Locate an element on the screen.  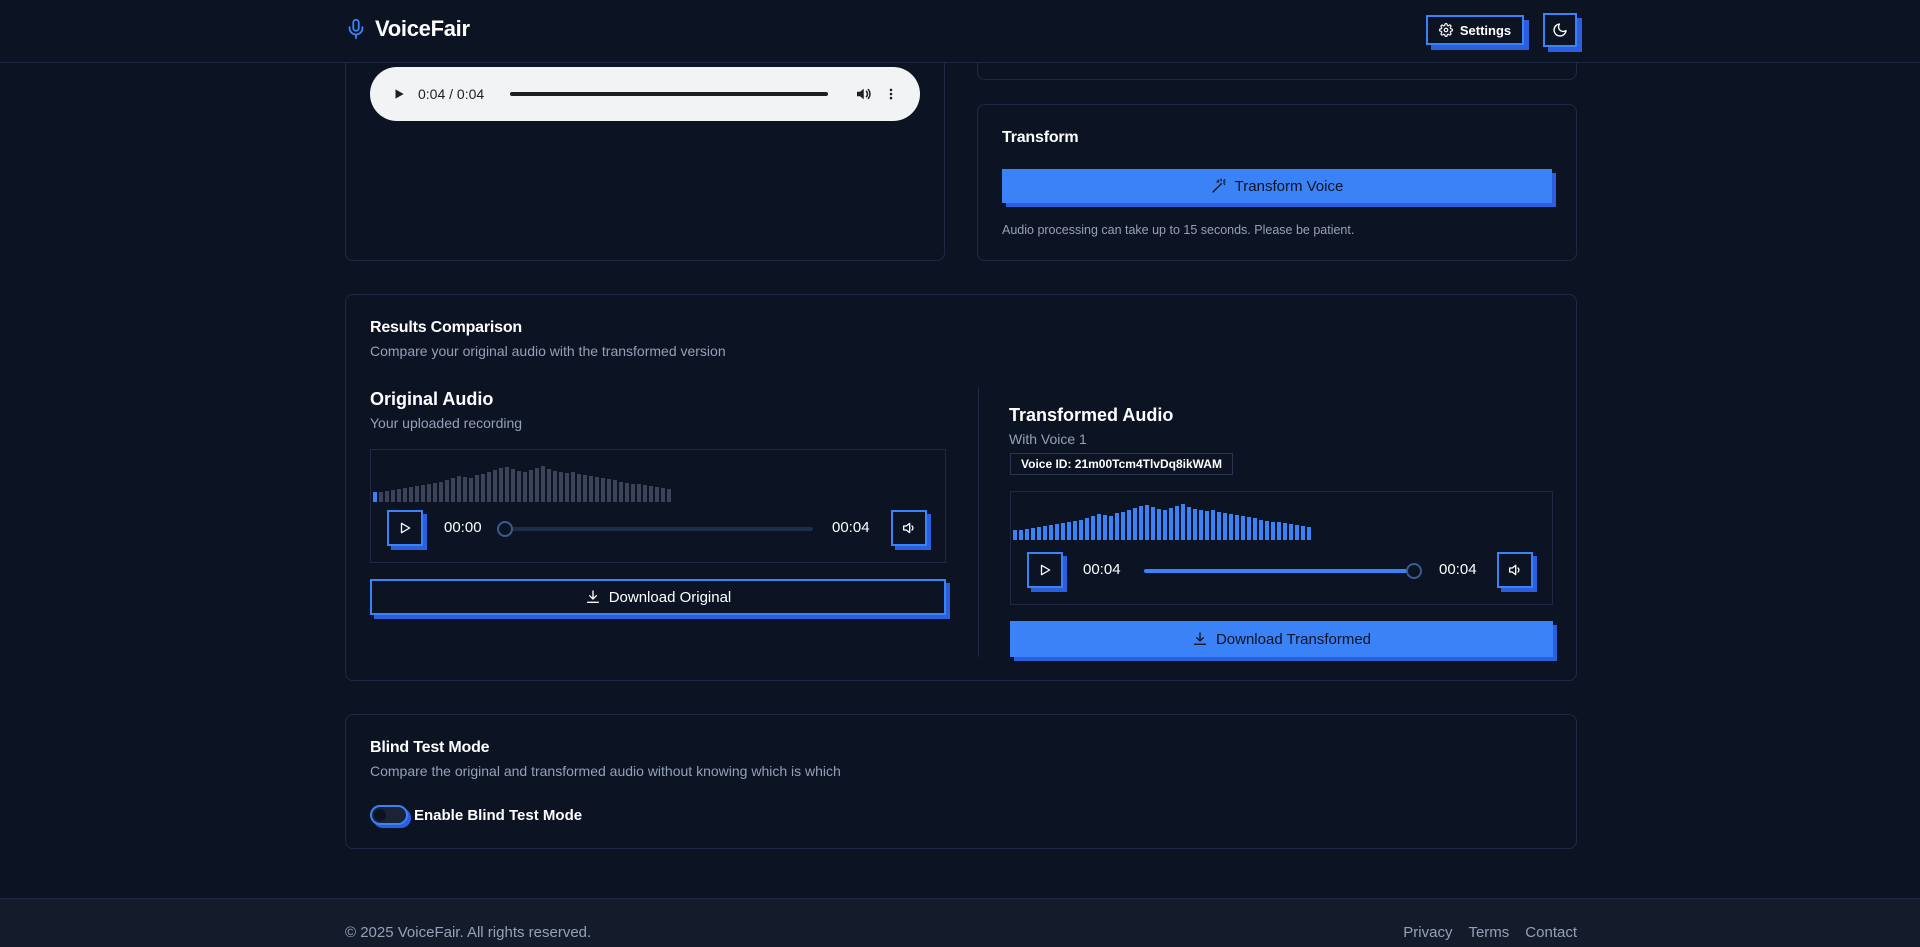
original-seek-slider is located at coordinates (659, 529).